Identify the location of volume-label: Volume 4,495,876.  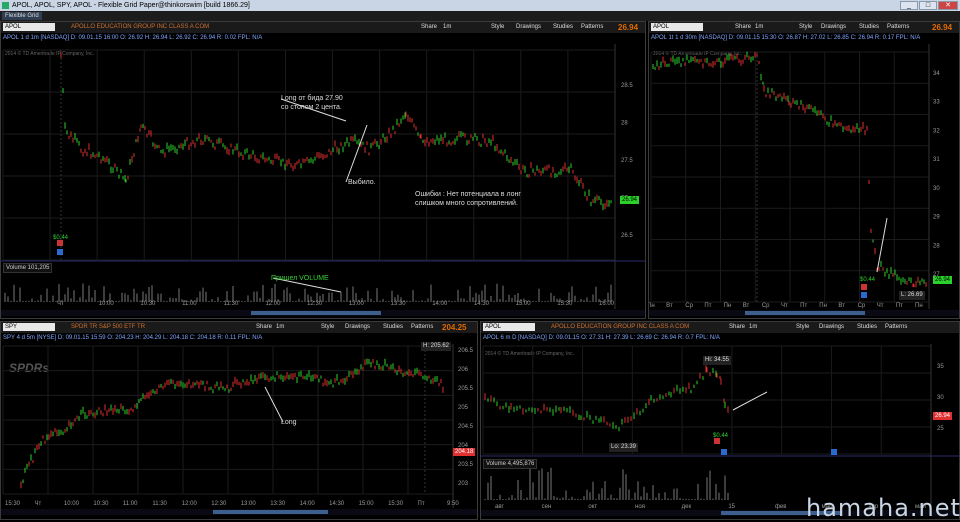
(510, 464).